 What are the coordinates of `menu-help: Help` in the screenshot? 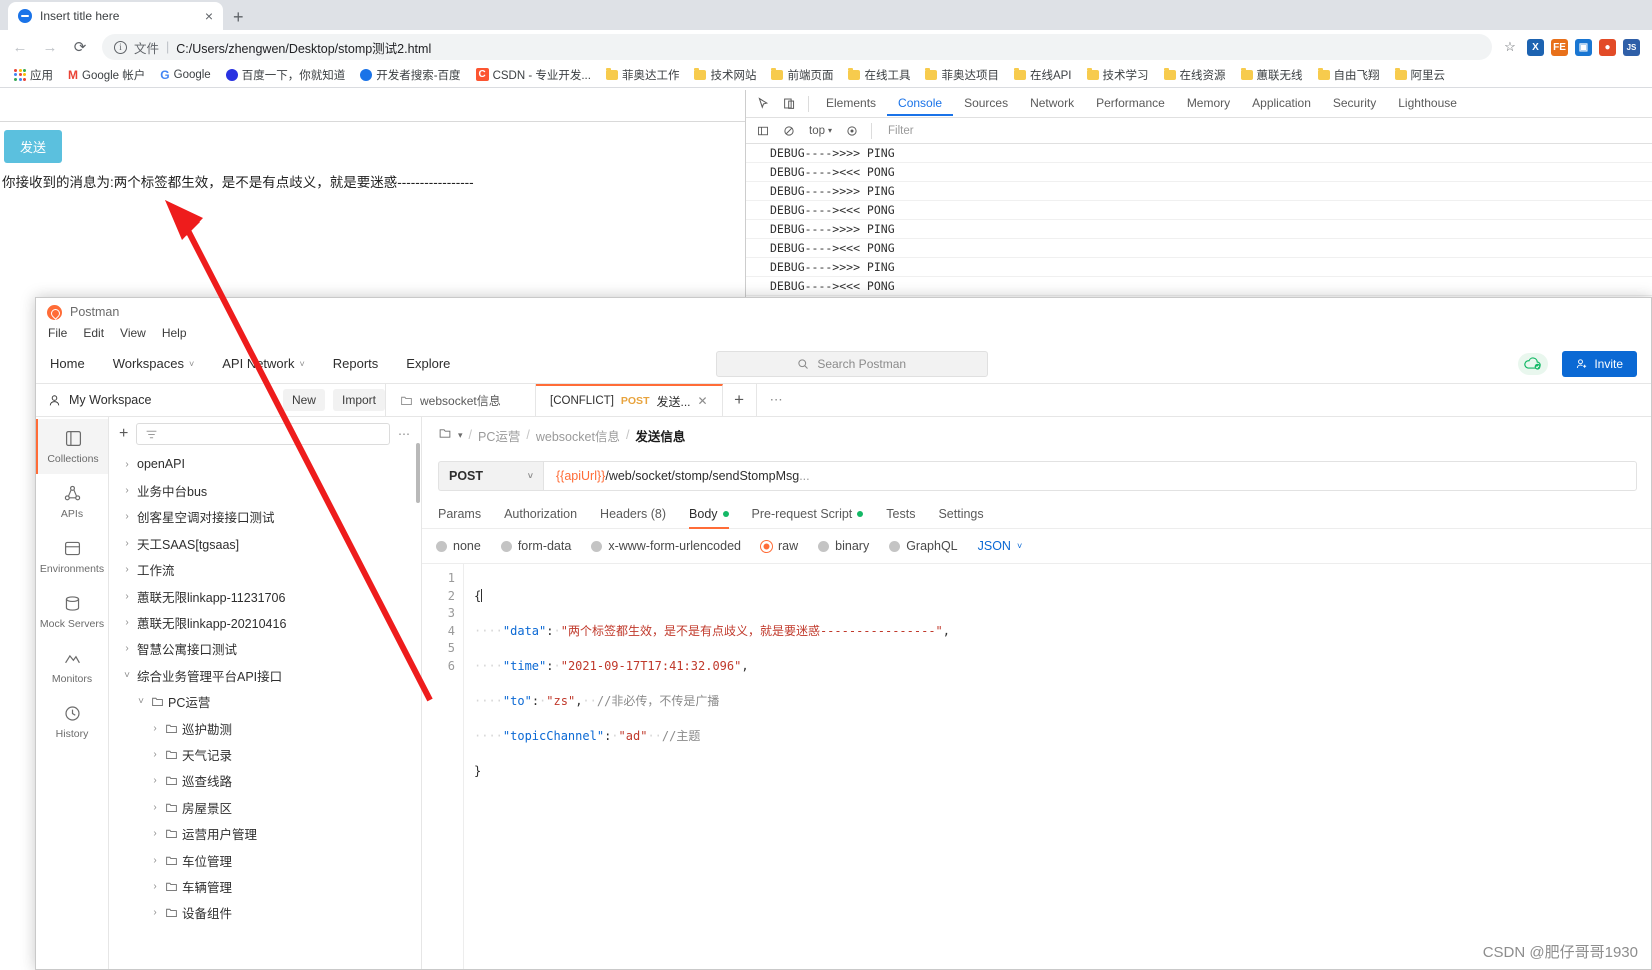 It's located at (174, 333).